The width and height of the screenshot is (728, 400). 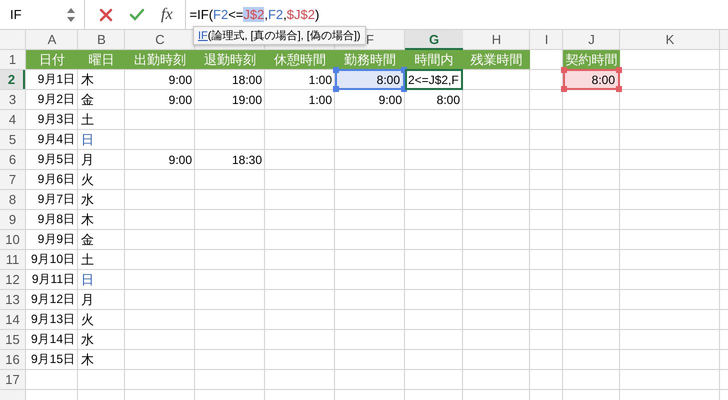 What do you see at coordinates (12, 99) in the screenshot?
I see `row-header: 3` at bounding box center [12, 99].